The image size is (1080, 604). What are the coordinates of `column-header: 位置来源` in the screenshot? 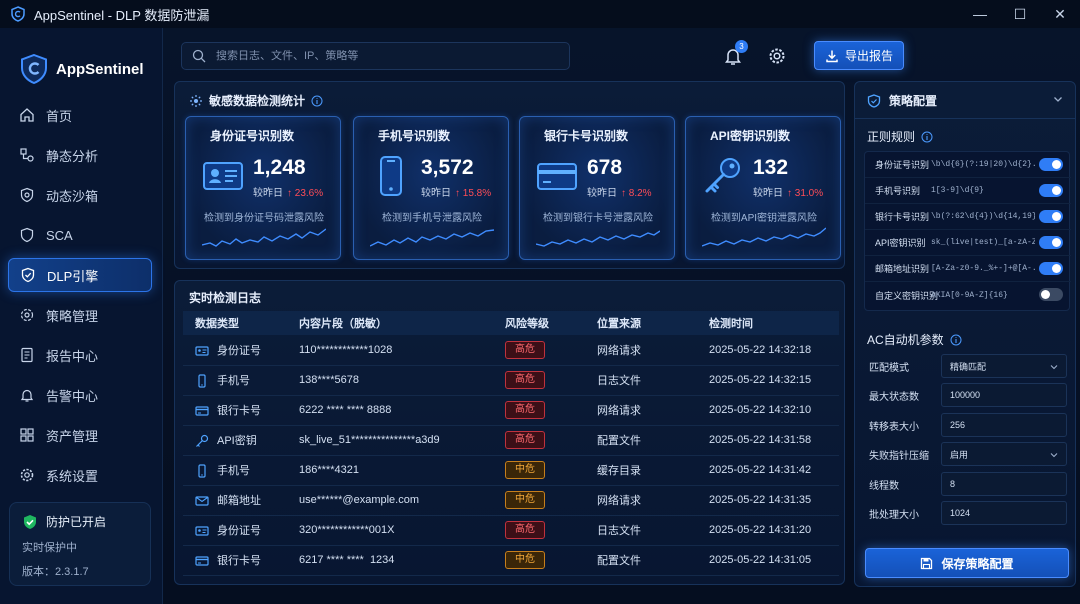 It's located at (641, 323).